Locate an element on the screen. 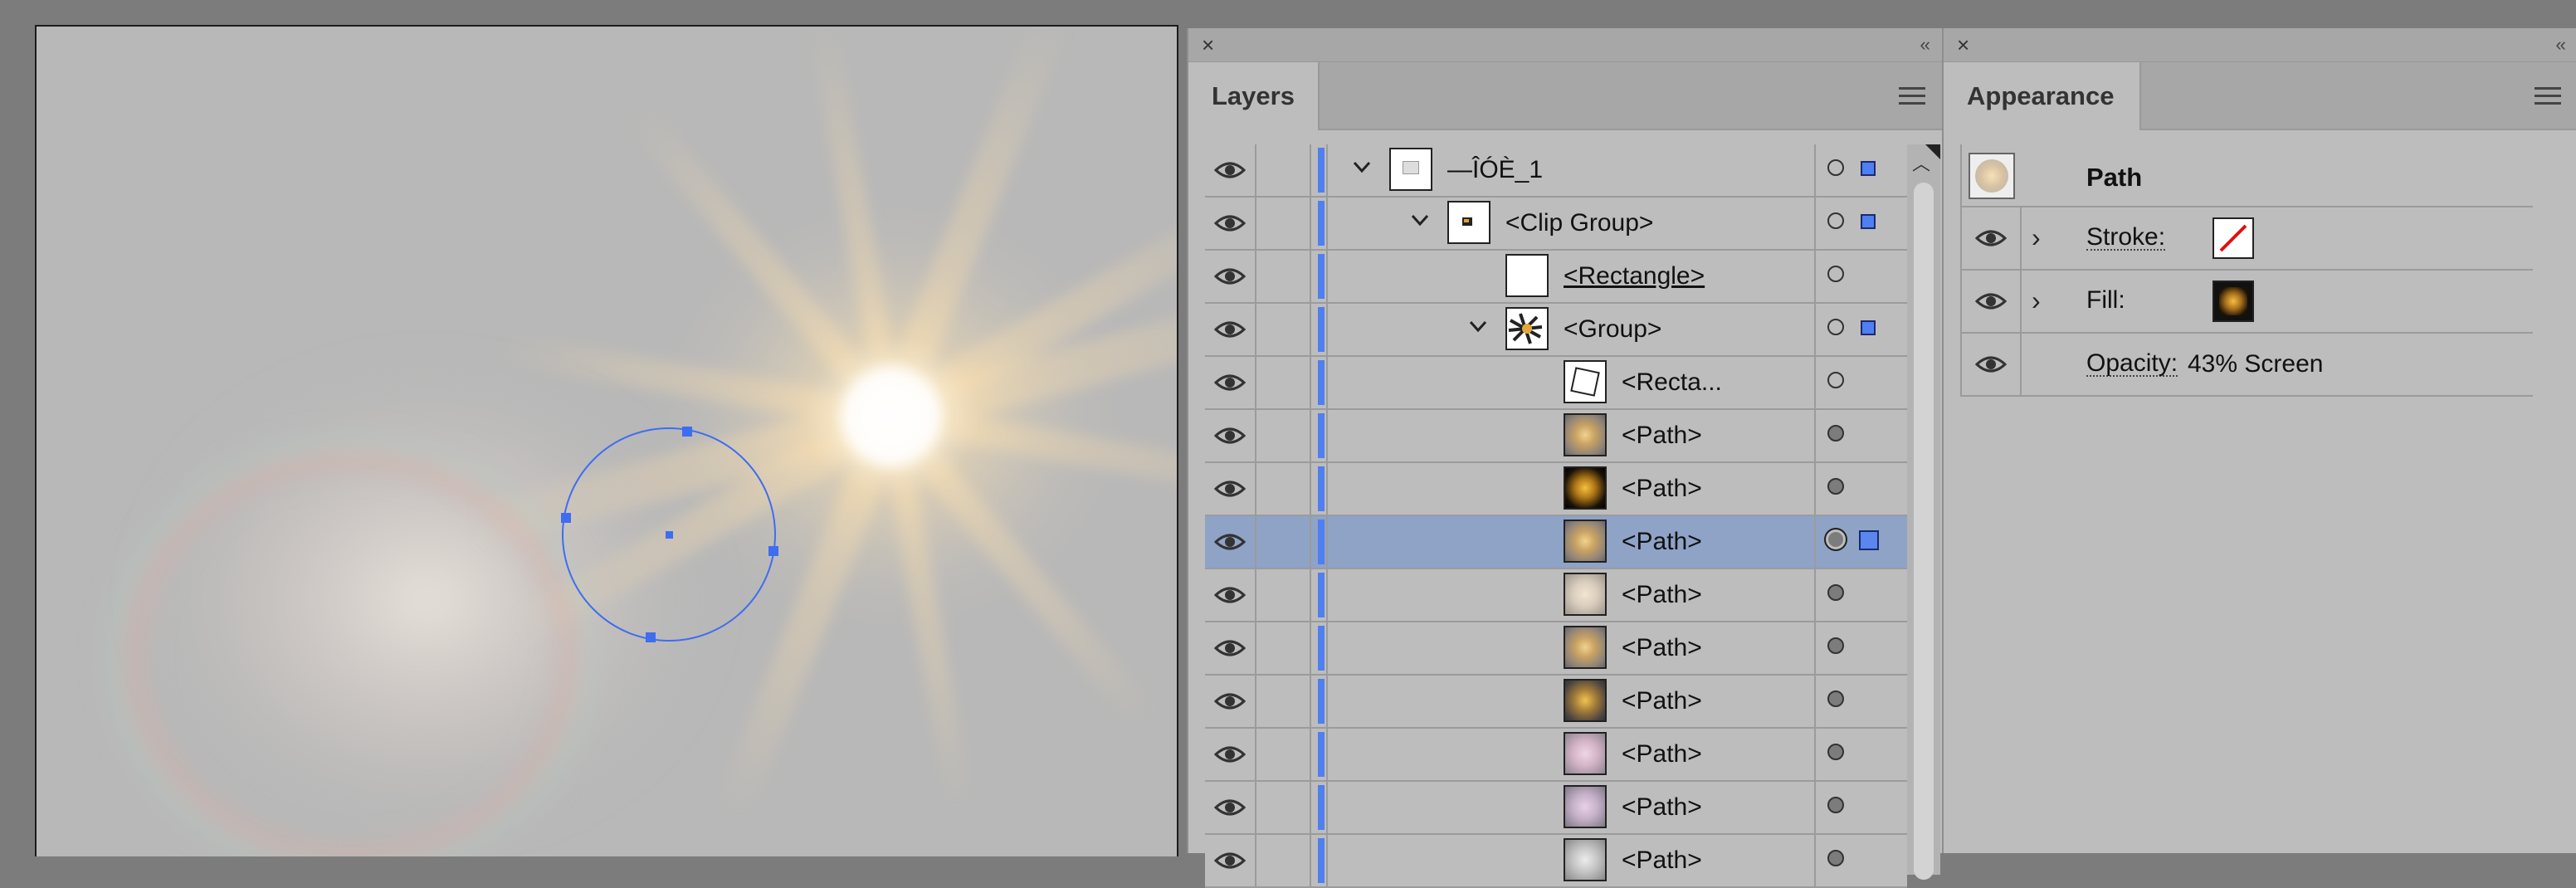  appearance-fill-row: › Fill: is located at coordinates (2247, 302).